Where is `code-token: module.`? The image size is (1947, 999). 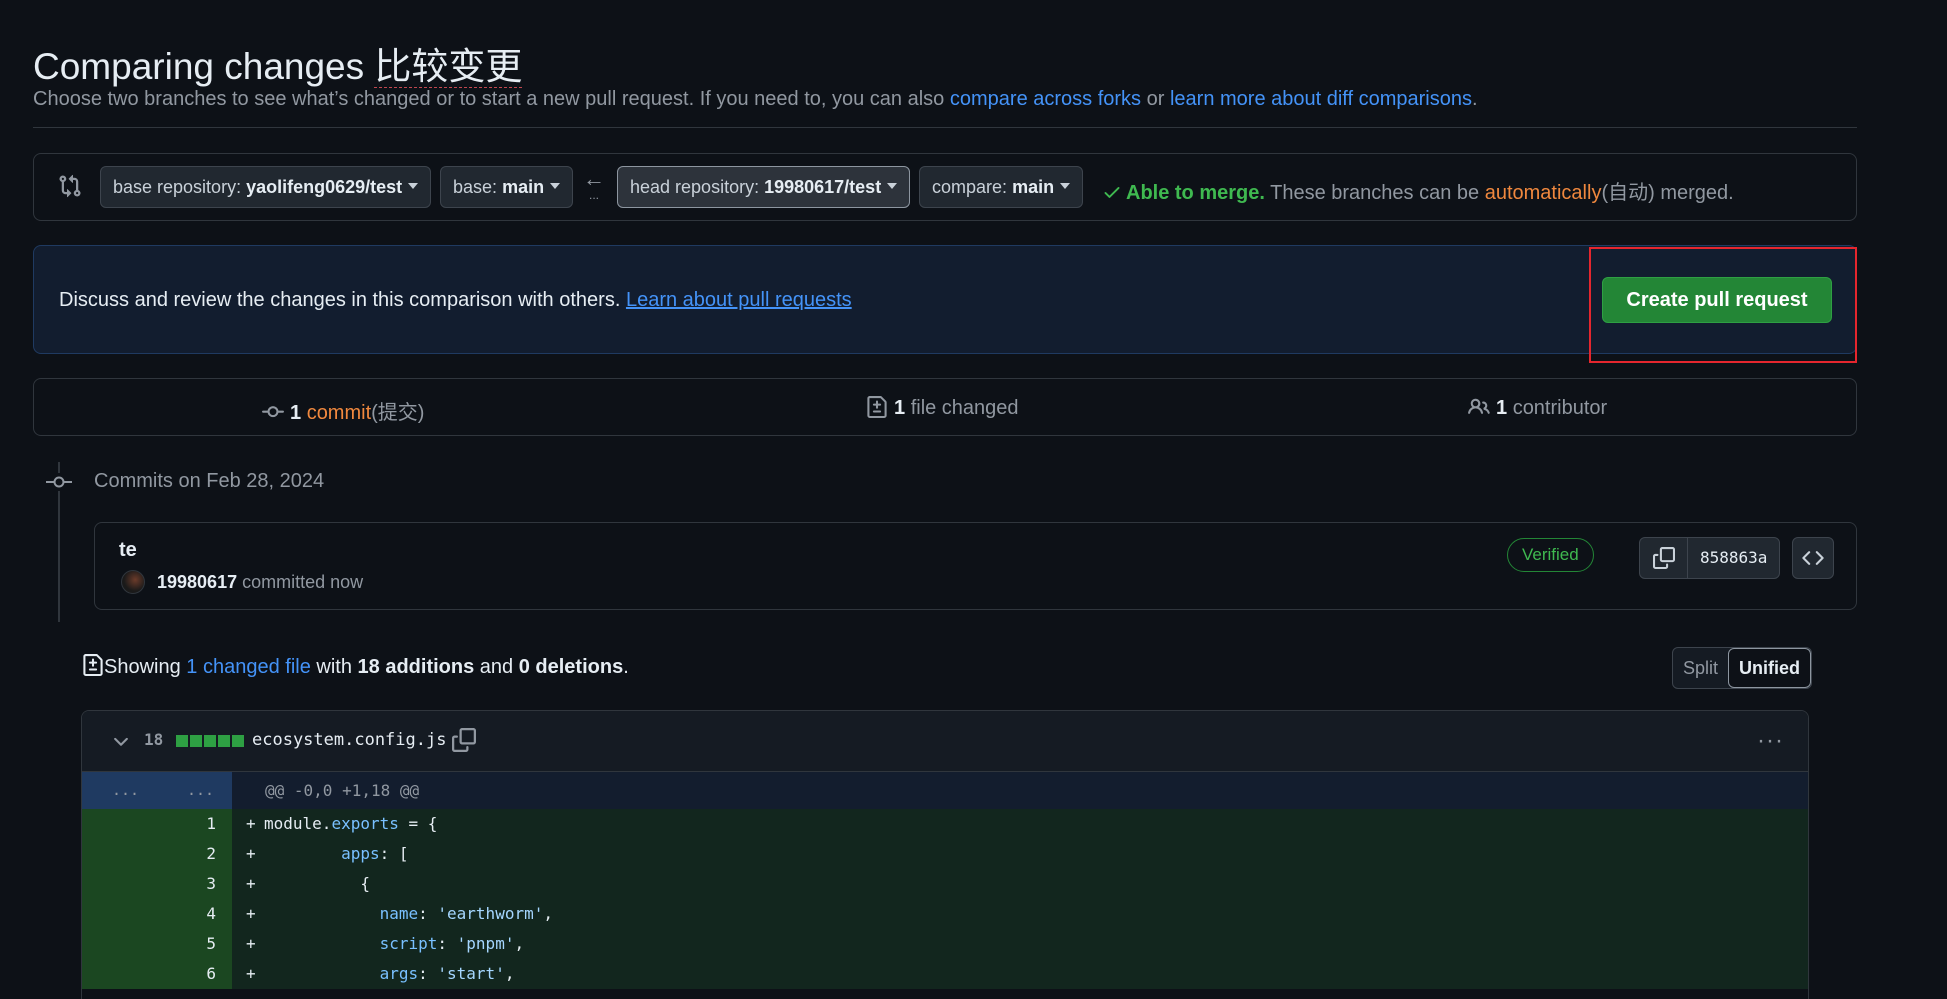 code-token: module. is located at coordinates (298, 823).